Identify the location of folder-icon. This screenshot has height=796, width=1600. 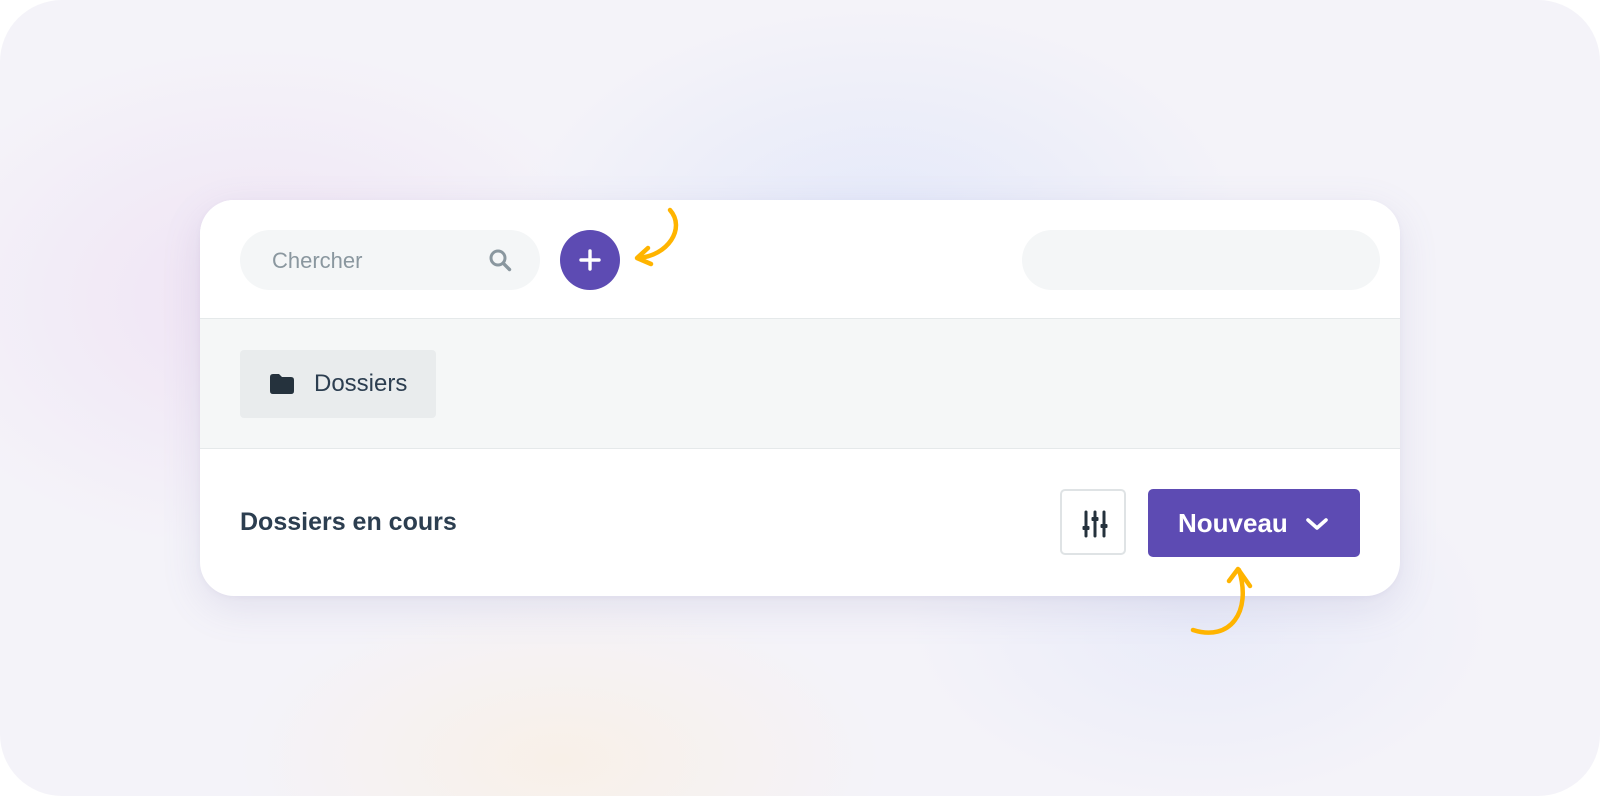
(282, 384).